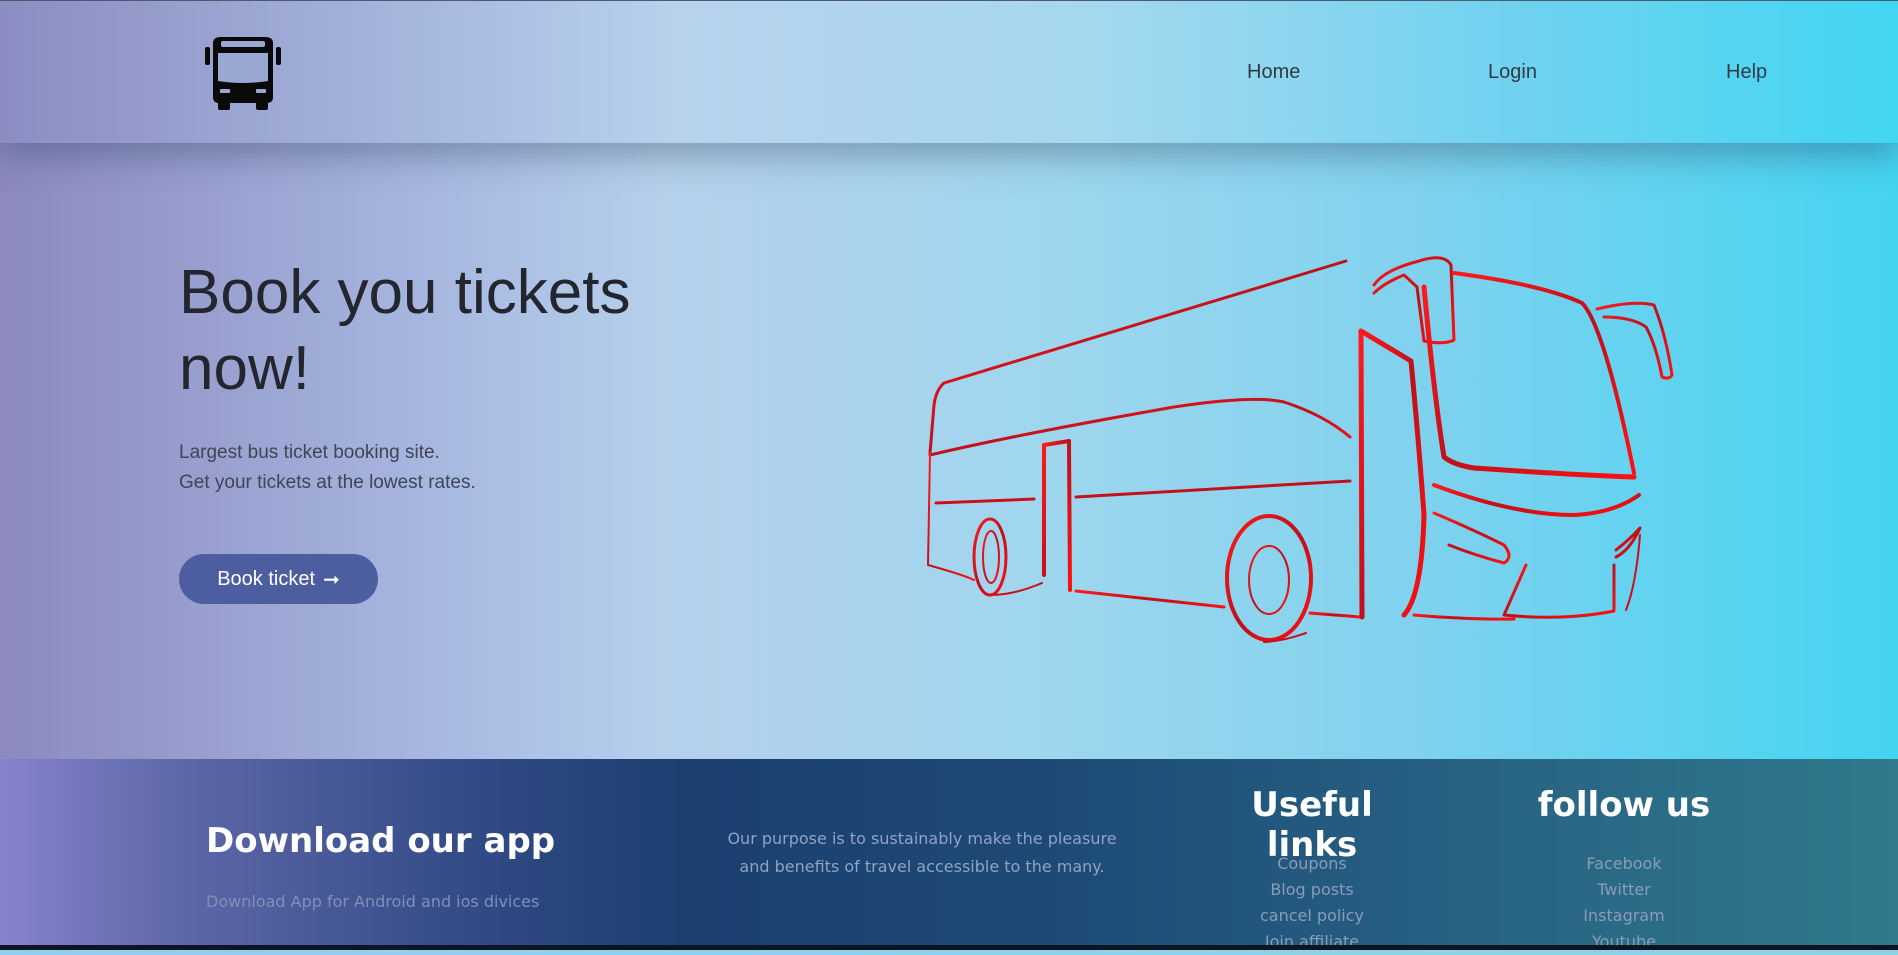  Describe the element at coordinates (1746, 72) in the screenshot. I see `nav-help-link: Help` at that location.